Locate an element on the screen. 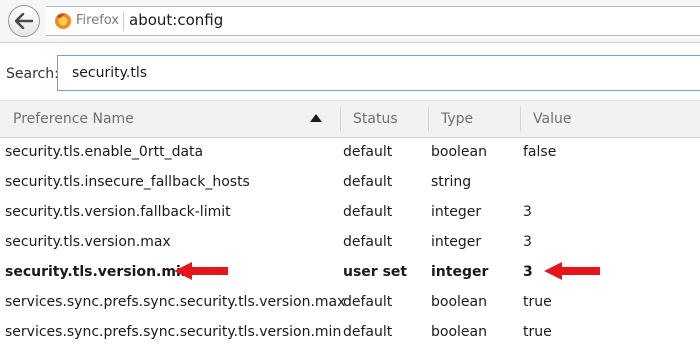  column-header-preference-name: Preference Name is located at coordinates (170, 119).